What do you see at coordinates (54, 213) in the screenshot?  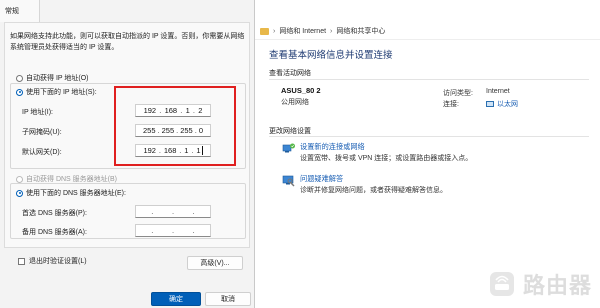 I see `preferred-dns-label: 首选 DNS 服务器(P):` at bounding box center [54, 213].